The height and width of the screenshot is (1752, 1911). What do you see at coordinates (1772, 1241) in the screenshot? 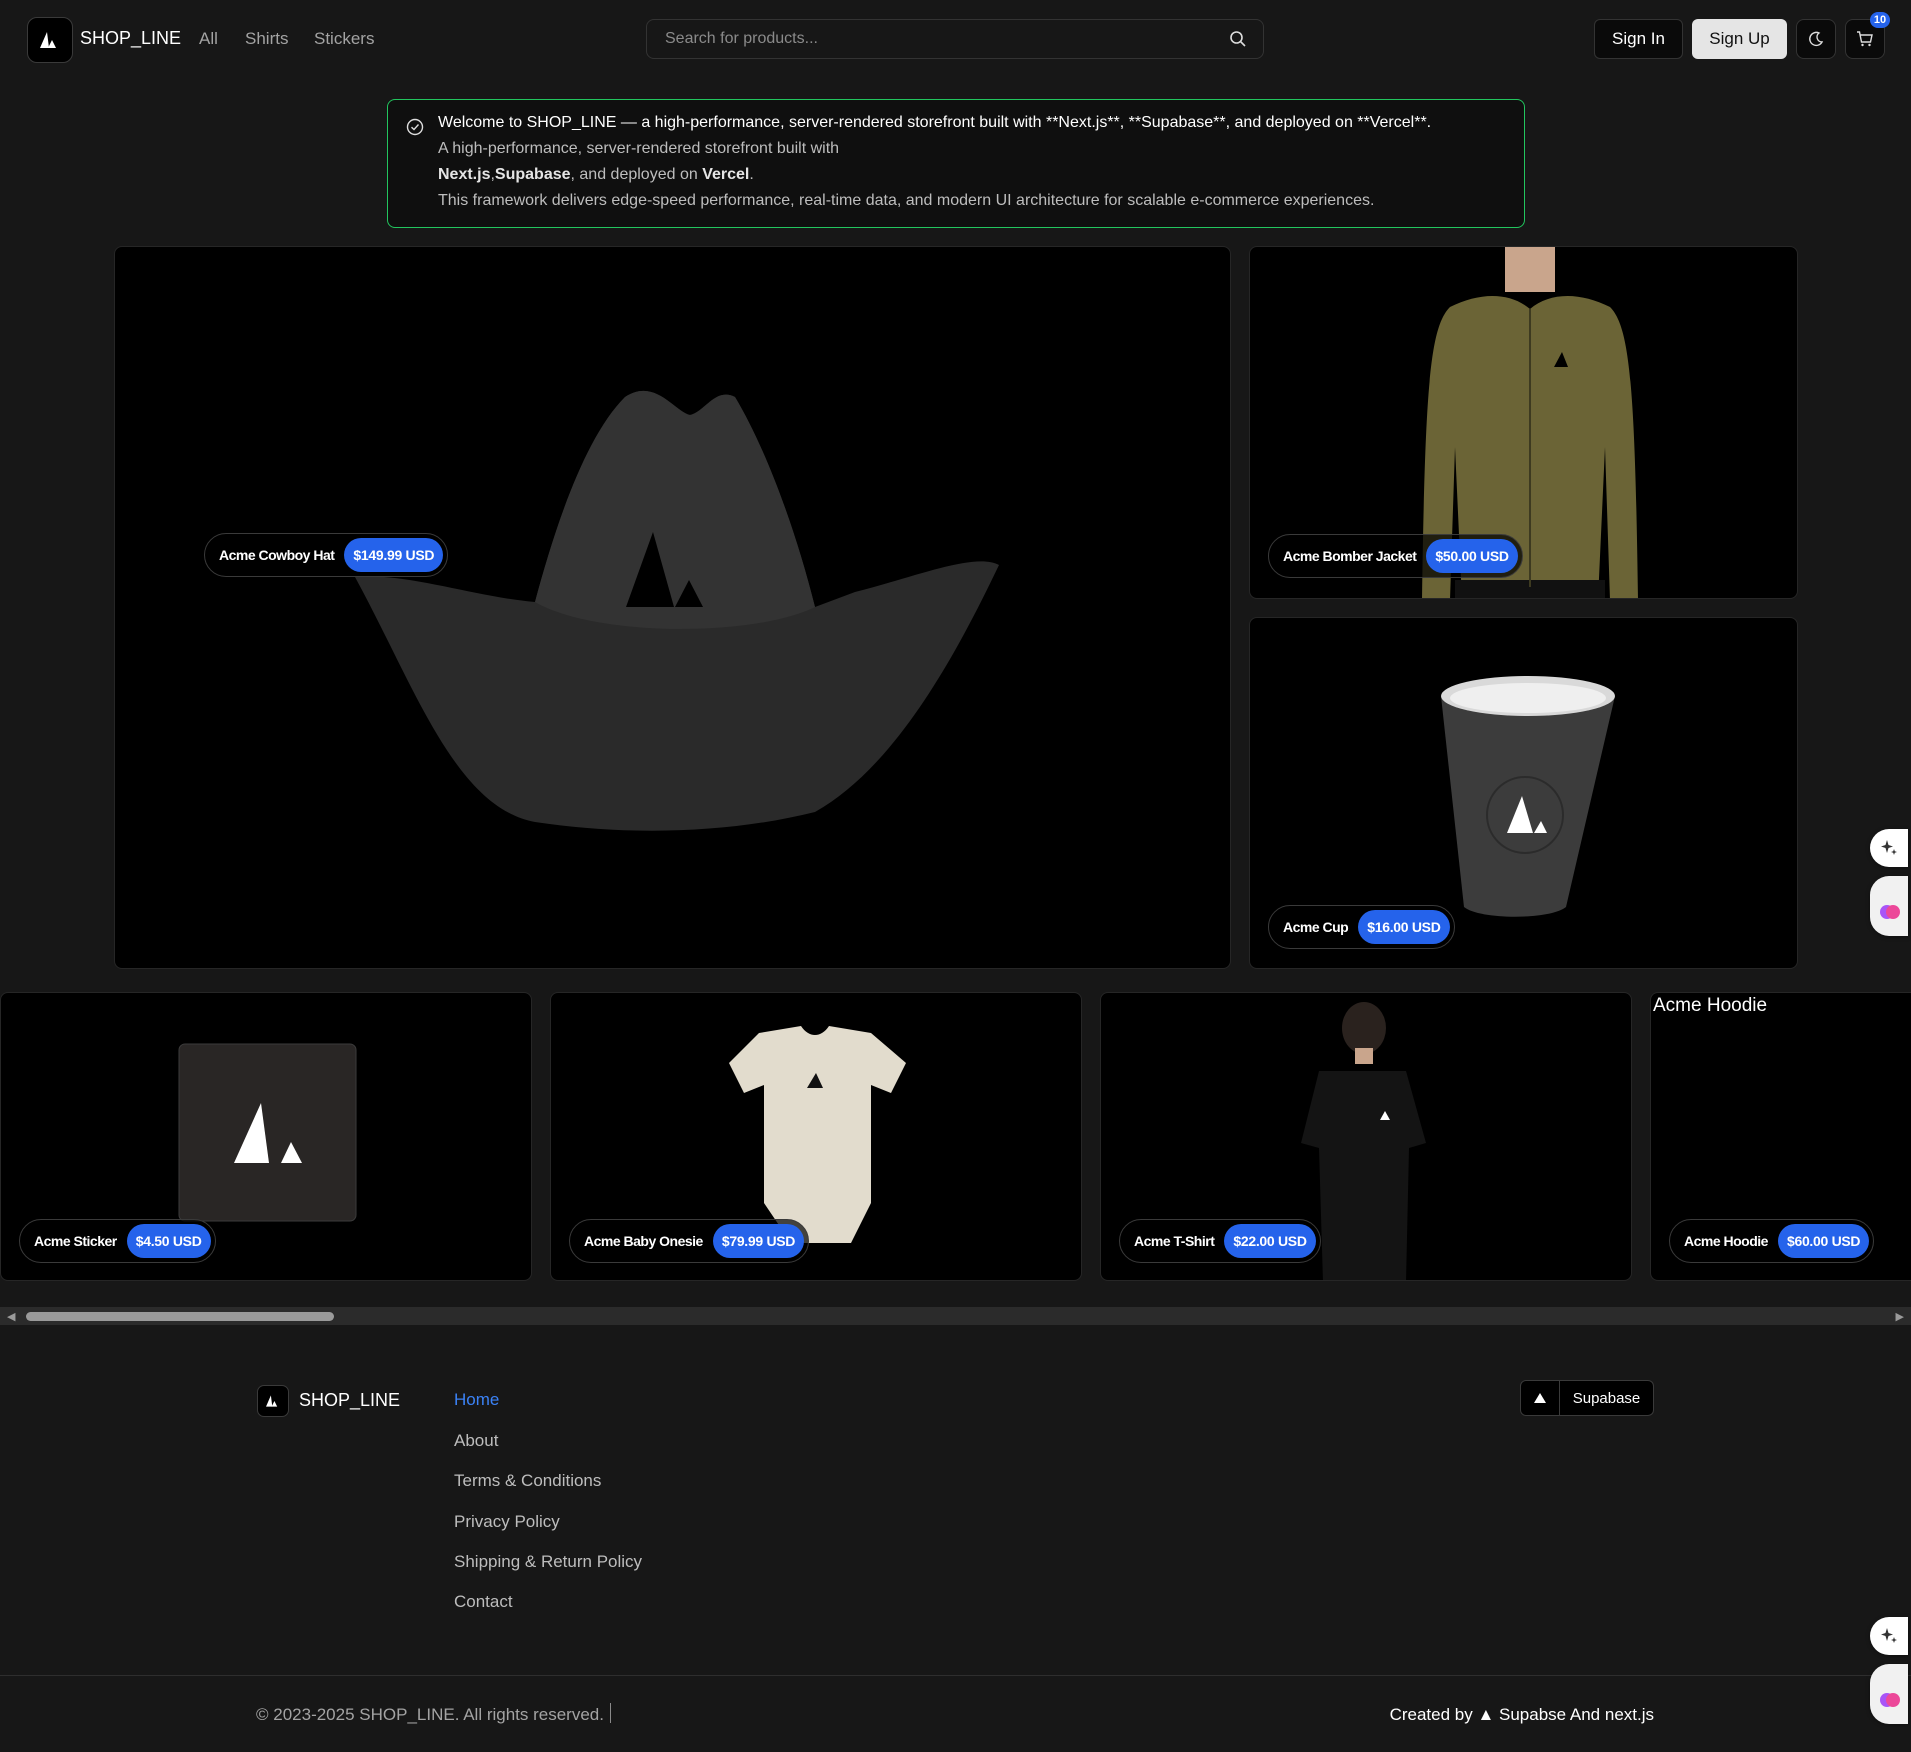
I see `product-label: Acme Hoodie $60.00 USD` at bounding box center [1772, 1241].